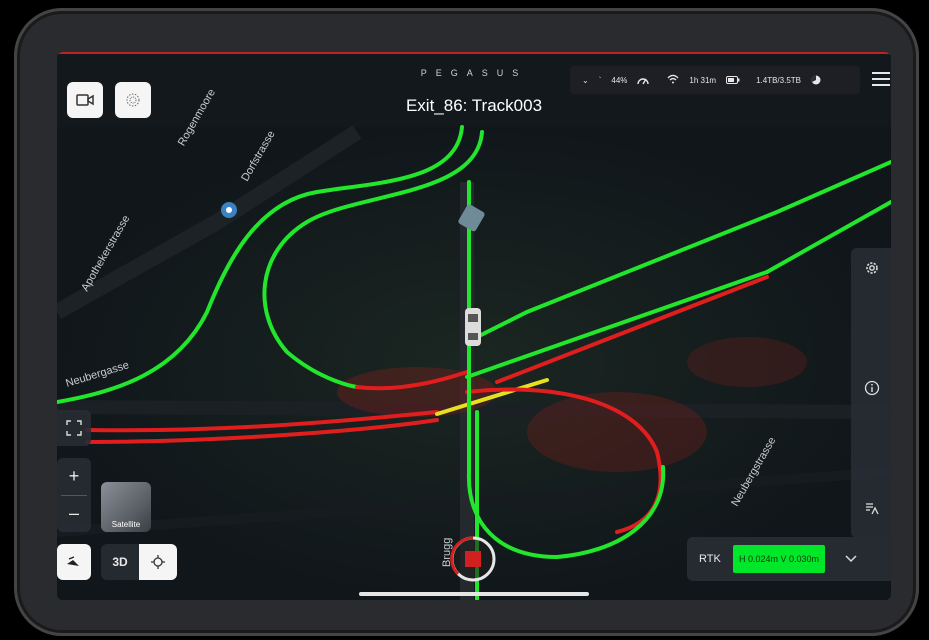 The image size is (929, 640). I want to click on wifi-icon, so click(673, 80).